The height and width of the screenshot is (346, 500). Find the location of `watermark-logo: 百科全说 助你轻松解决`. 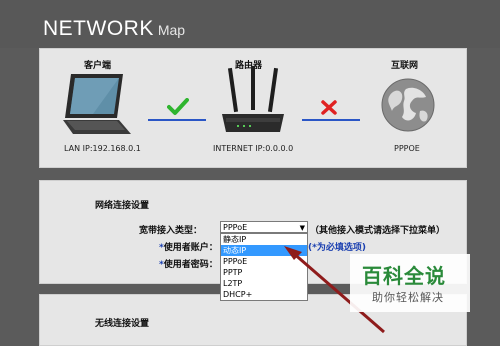

watermark-logo: 百科全说 助你轻松解决 is located at coordinates (410, 283).